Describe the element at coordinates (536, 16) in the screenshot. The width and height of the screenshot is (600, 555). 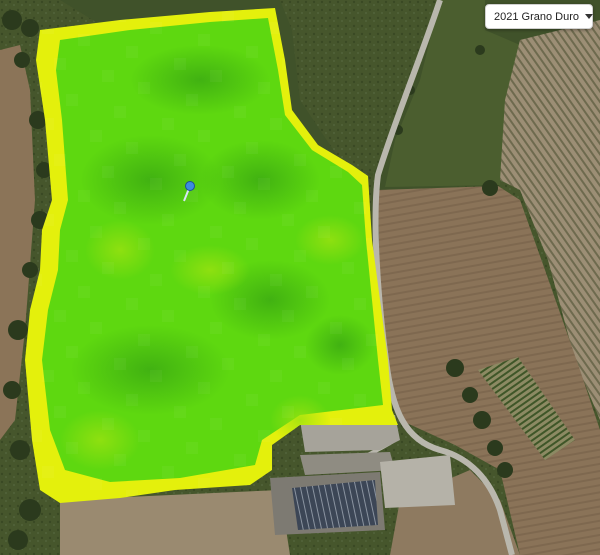
I see `season-selector-label: 2021 Grano Duro` at that location.